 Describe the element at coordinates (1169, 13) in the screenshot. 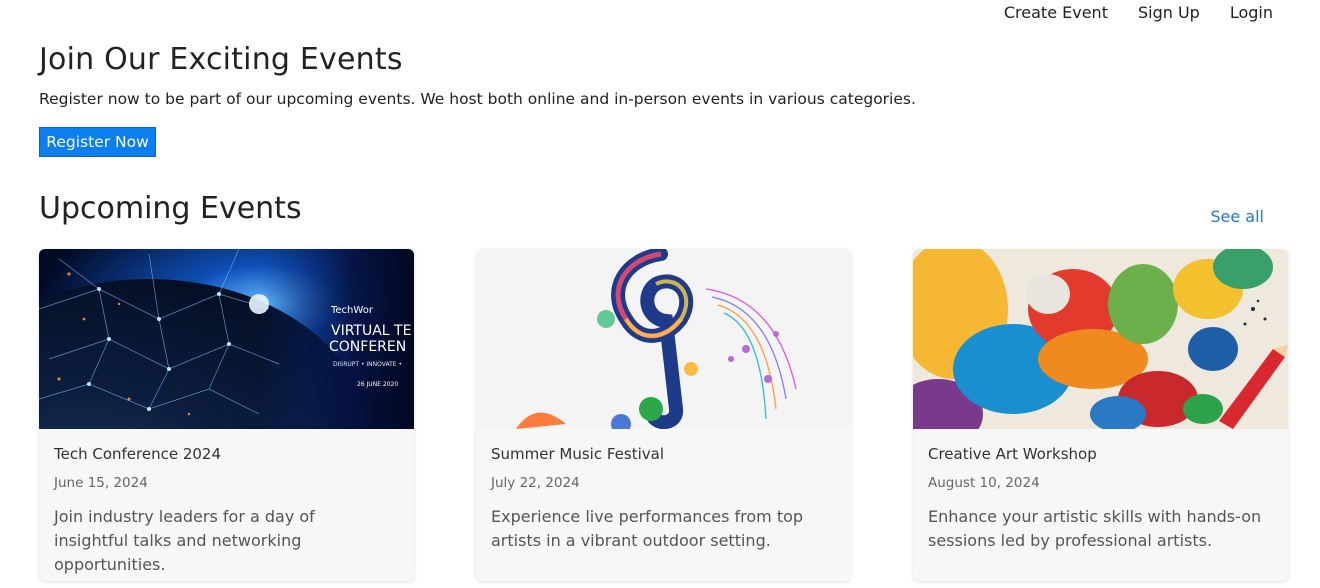

I see `sign-up-link: Sign Up` at that location.